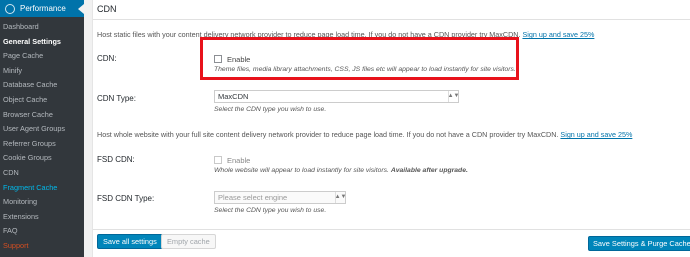 This screenshot has height=257, width=690. Describe the element at coordinates (81, 9) in the screenshot. I see `current-menu-arrow-icon` at that location.